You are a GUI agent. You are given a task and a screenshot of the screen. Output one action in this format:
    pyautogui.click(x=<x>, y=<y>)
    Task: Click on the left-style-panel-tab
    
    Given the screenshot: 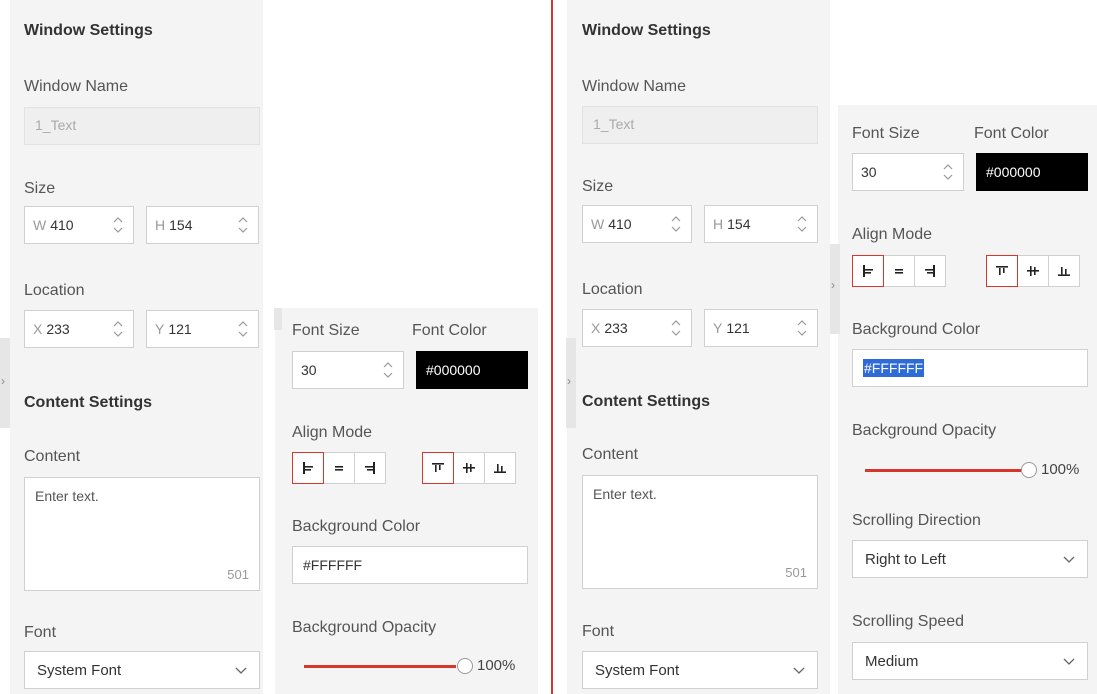 What is the action you would take?
    pyautogui.click(x=278, y=319)
    